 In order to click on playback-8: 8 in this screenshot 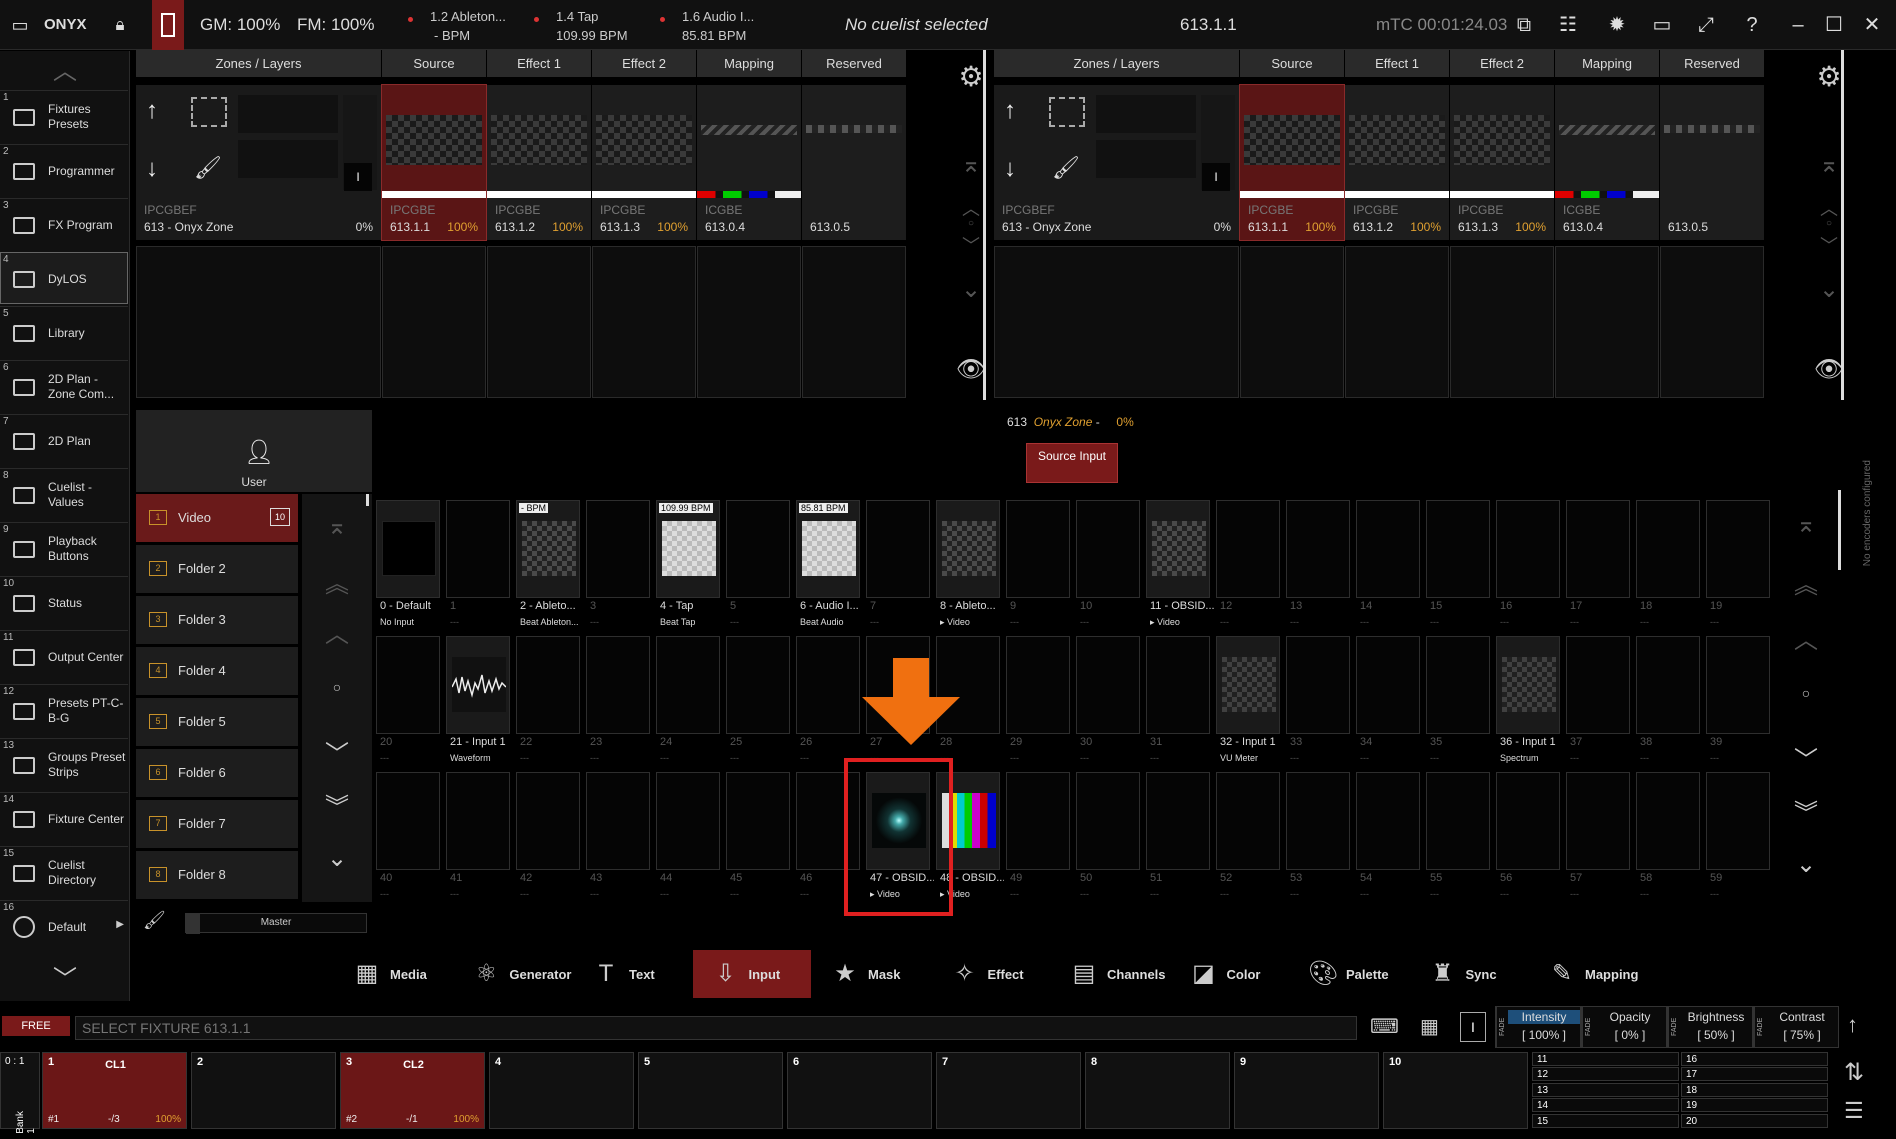, I will do `click(1157, 1090)`.